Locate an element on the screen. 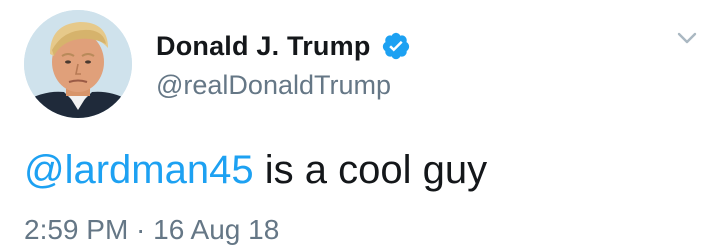 The height and width of the screenshot is (245, 720). mention-link: @lardman45 is located at coordinates (139, 170).